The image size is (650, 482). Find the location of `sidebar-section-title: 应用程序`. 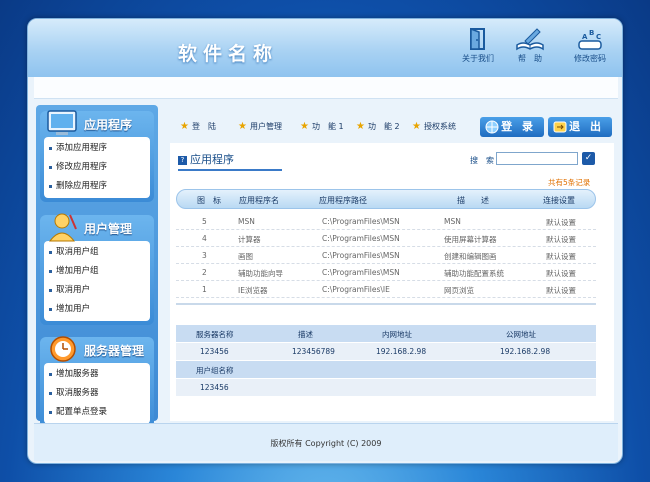

sidebar-section-title: 应用程序 is located at coordinates (108, 125).